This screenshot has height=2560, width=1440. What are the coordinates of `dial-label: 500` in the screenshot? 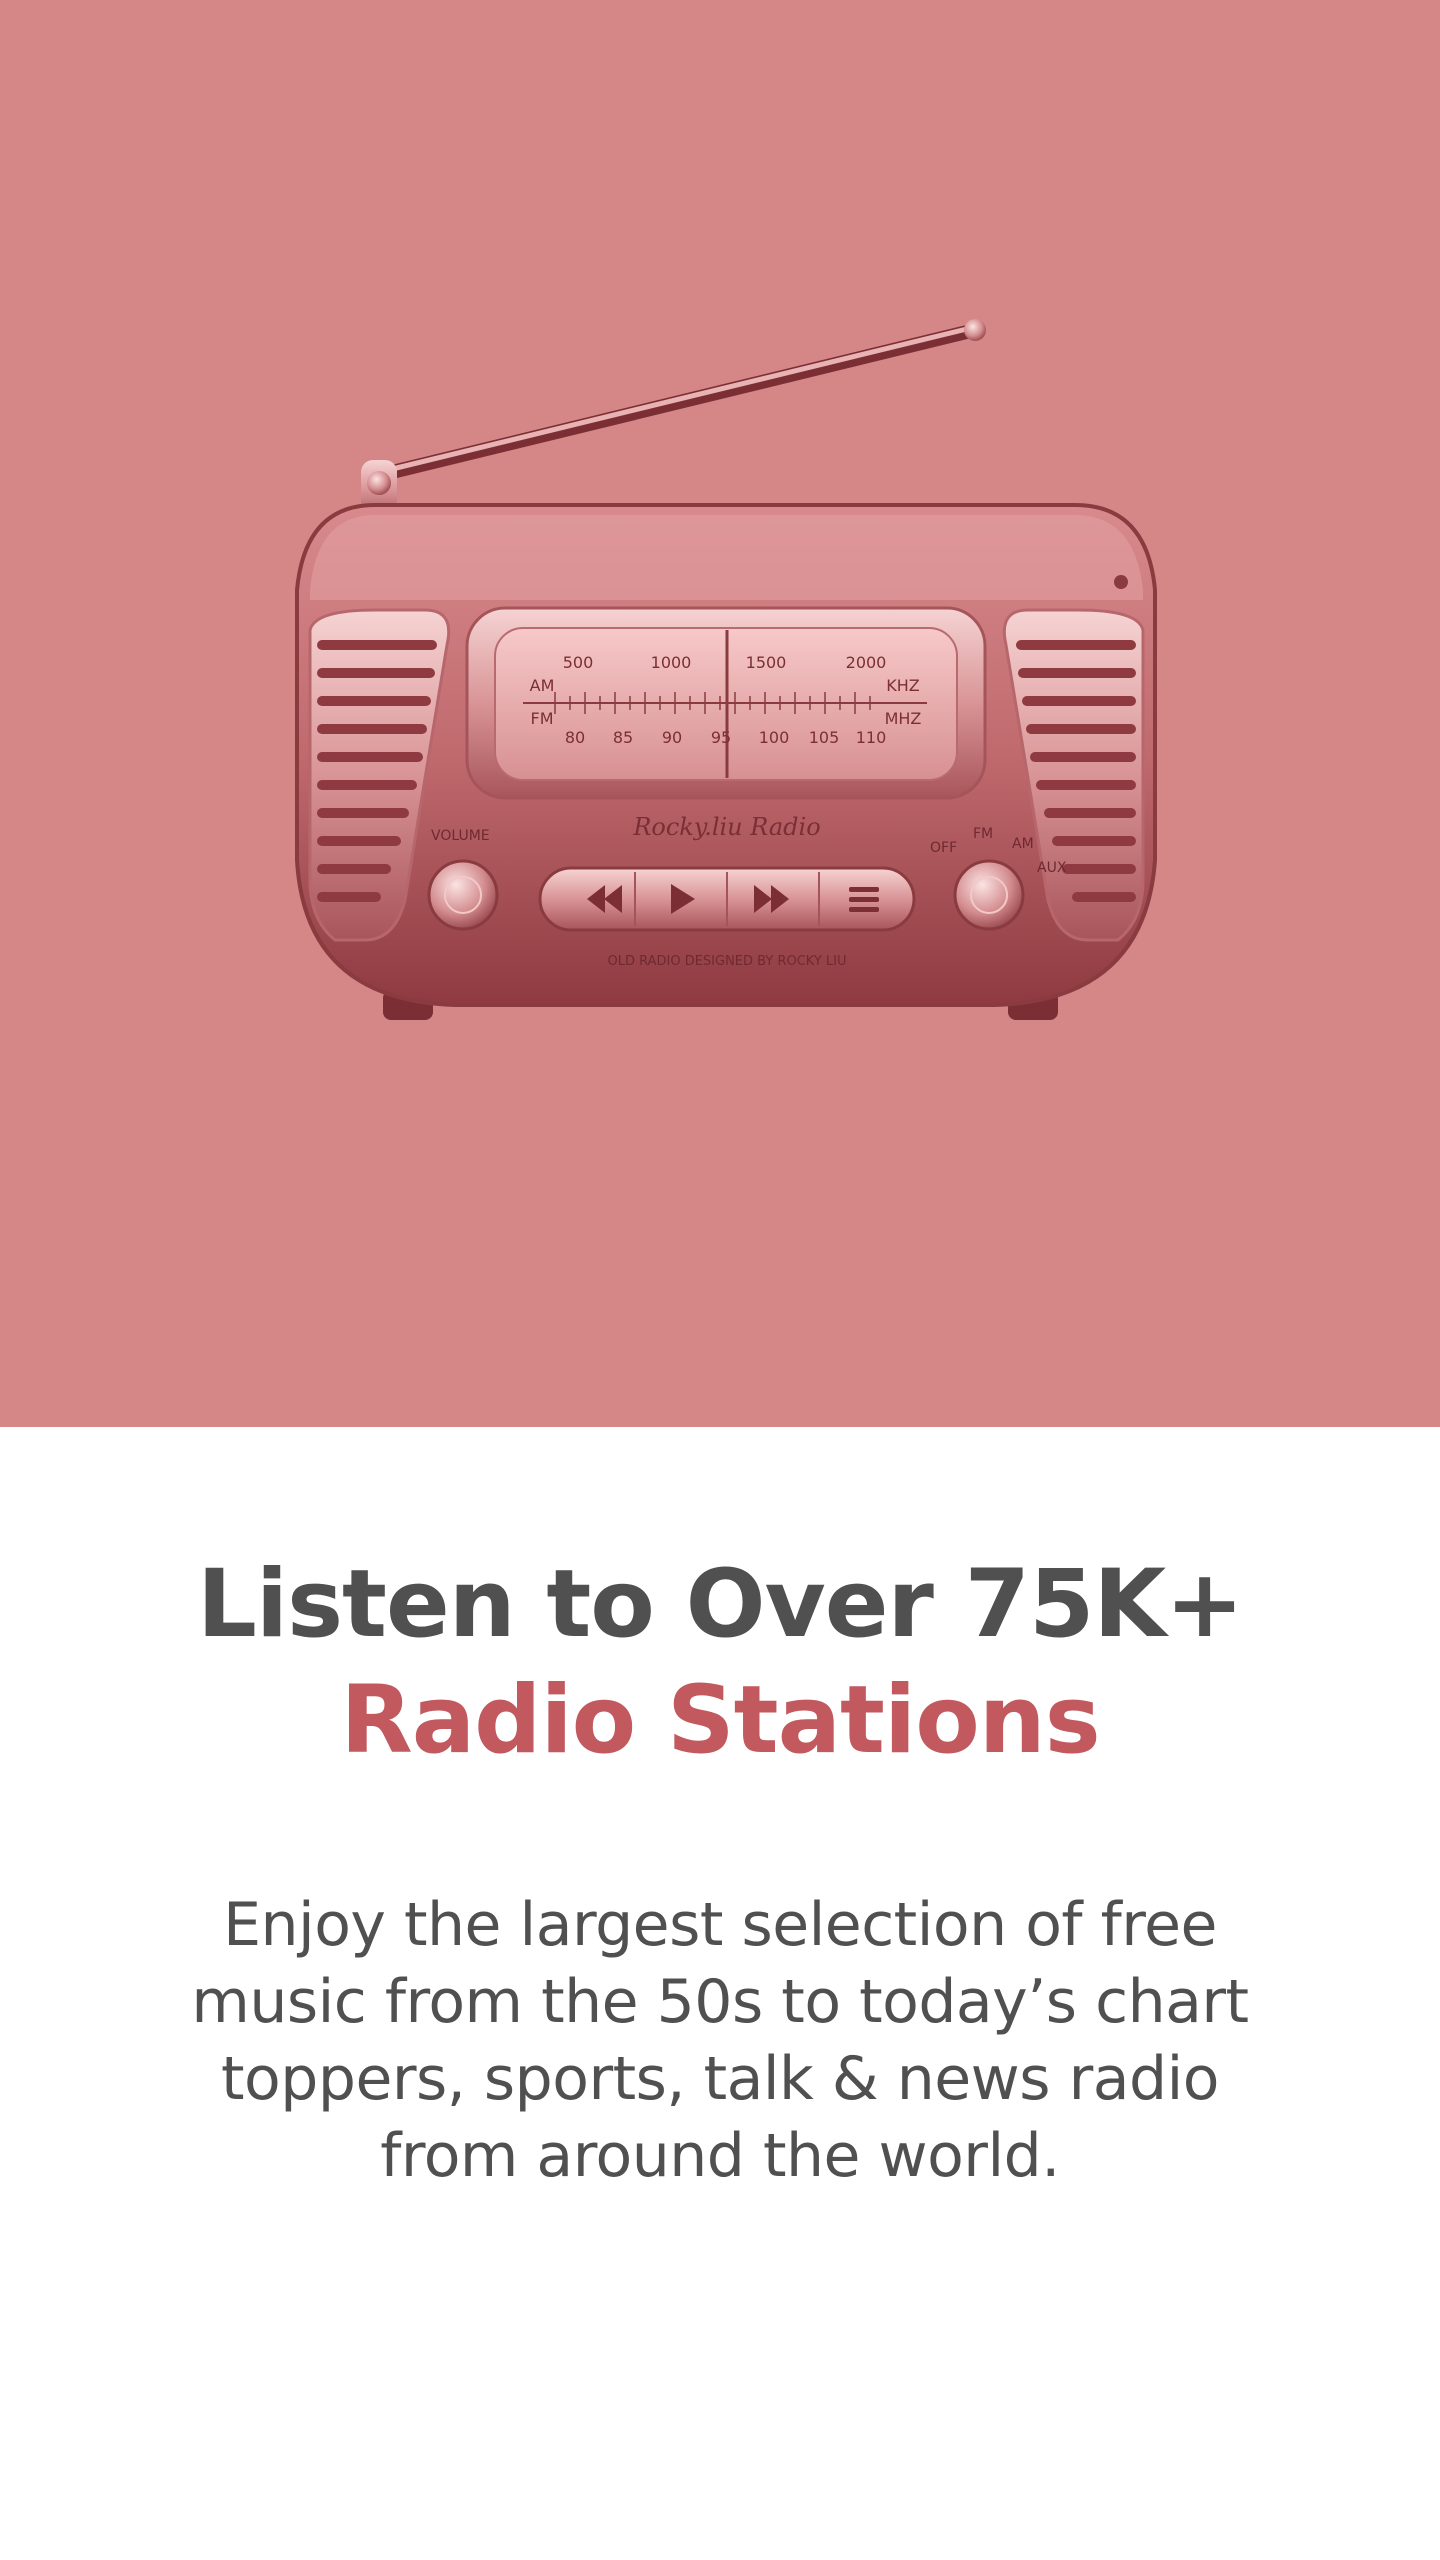 It's located at (578, 662).